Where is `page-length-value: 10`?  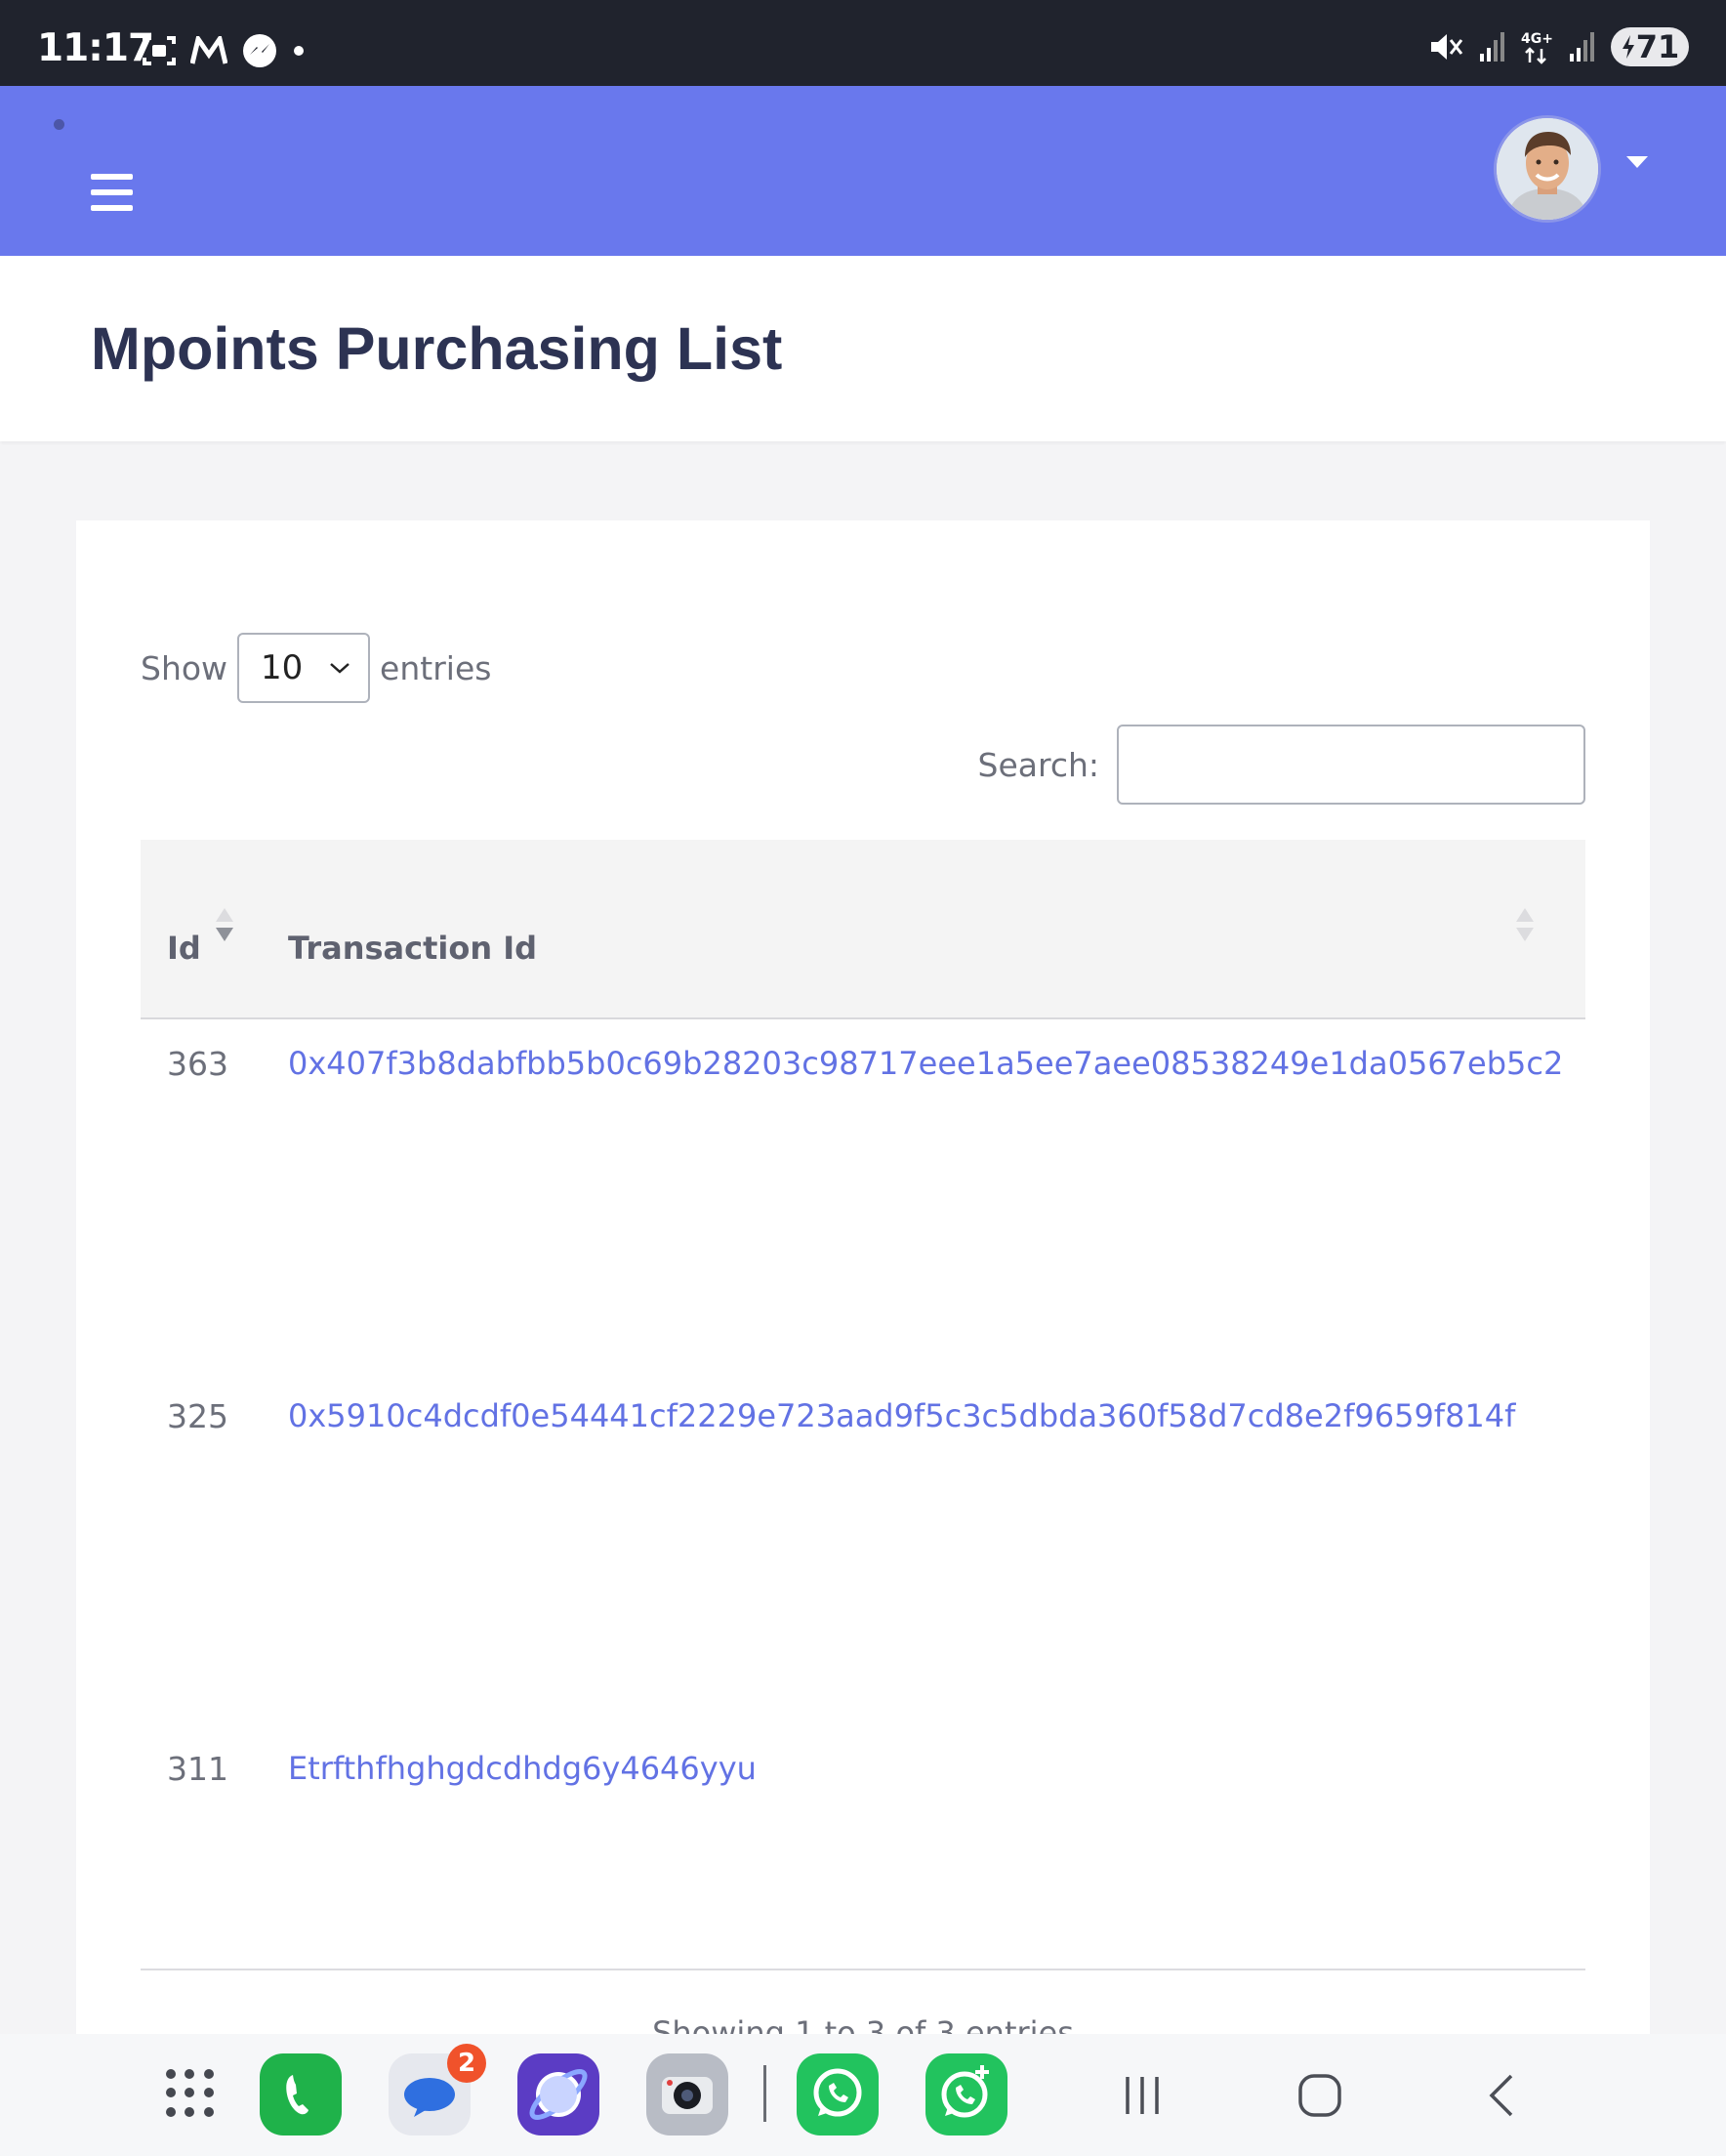 page-length-value: 10 is located at coordinates (282, 667).